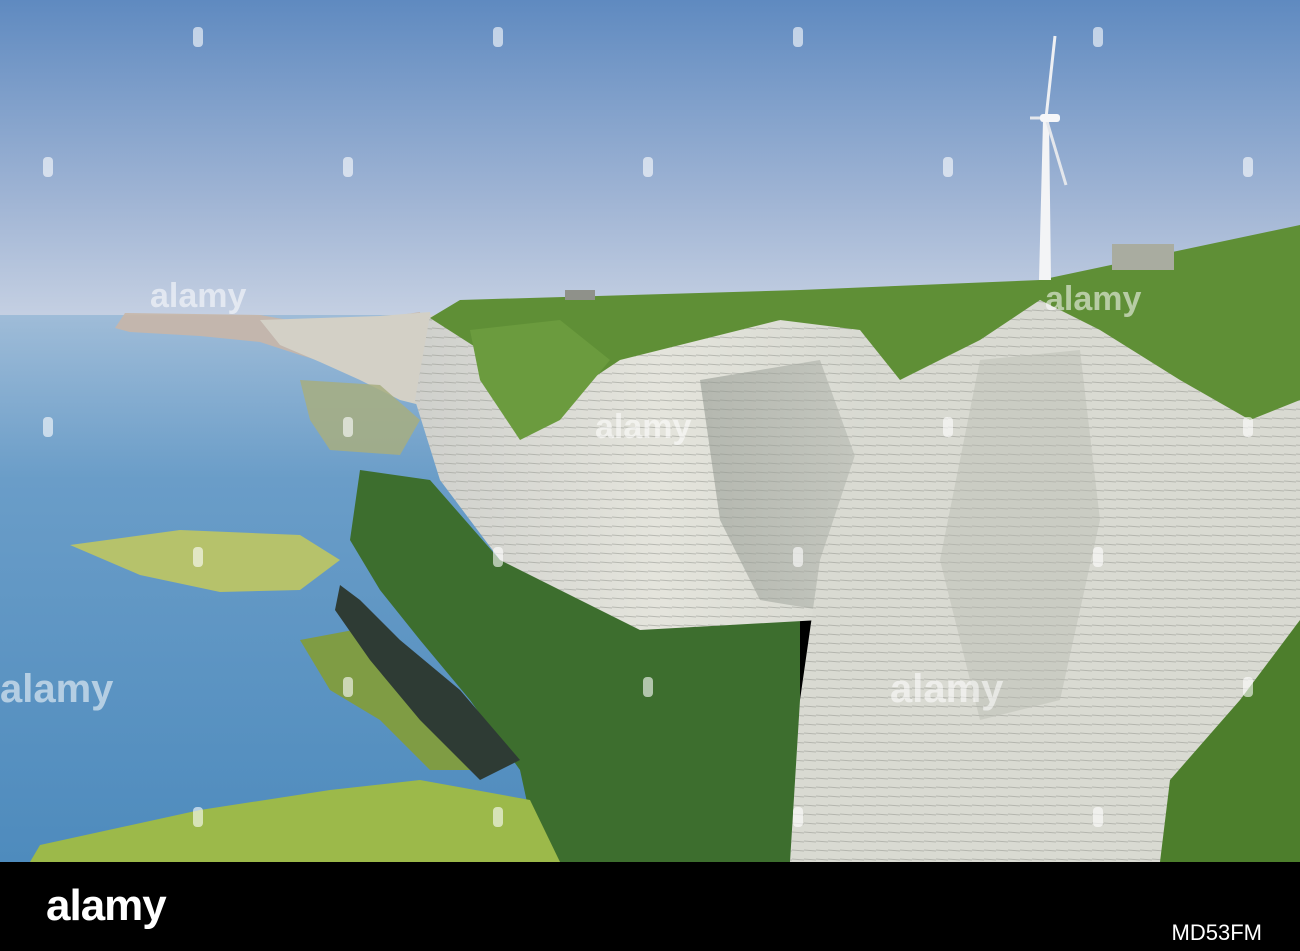  Describe the element at coordinates (1216, 932) in the screenshot. I see `image-id-label: MD53FM` at that location.